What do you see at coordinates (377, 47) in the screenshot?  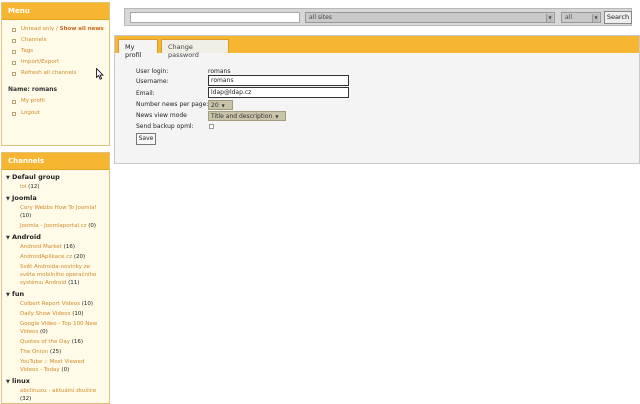 I see `tab-bar: My profil Change password` at bounding box center [377, 47].